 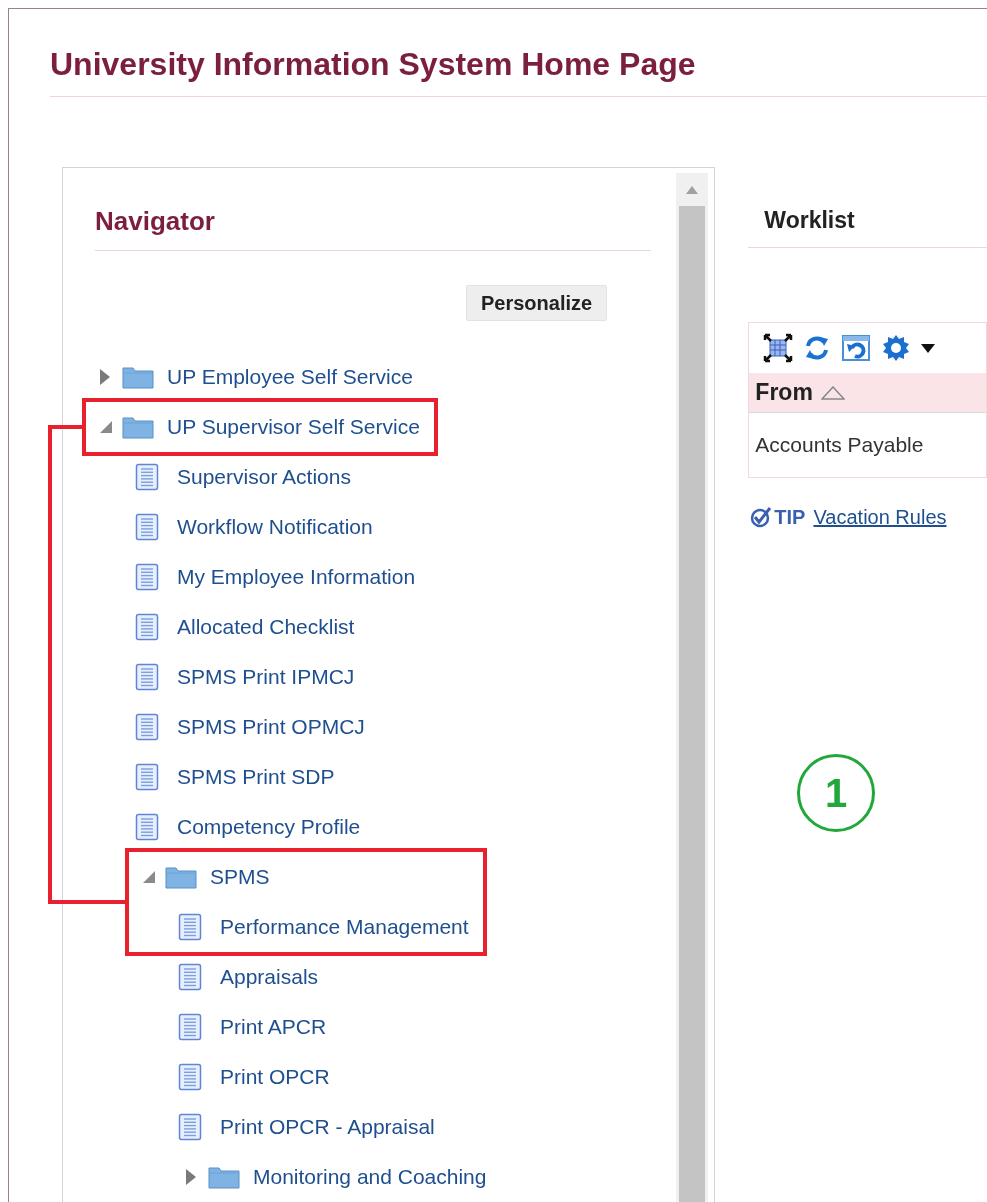 I want to click on scrollbar, so click(x=692, y=687).